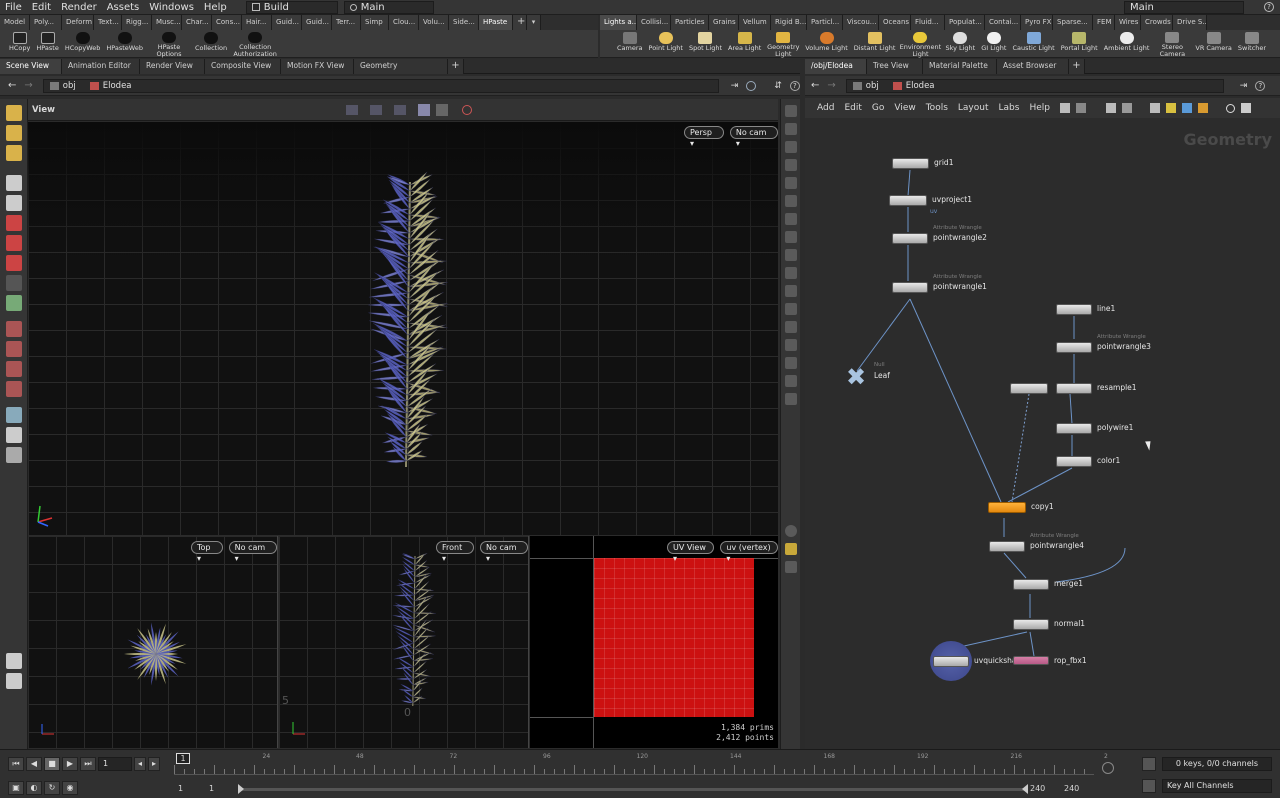 This screenshot has width=1280, height=798. Describe the element at coordinates (124, 44) in the screenshot. I see `hpasteweb-button: HPasteWeb` at that location.